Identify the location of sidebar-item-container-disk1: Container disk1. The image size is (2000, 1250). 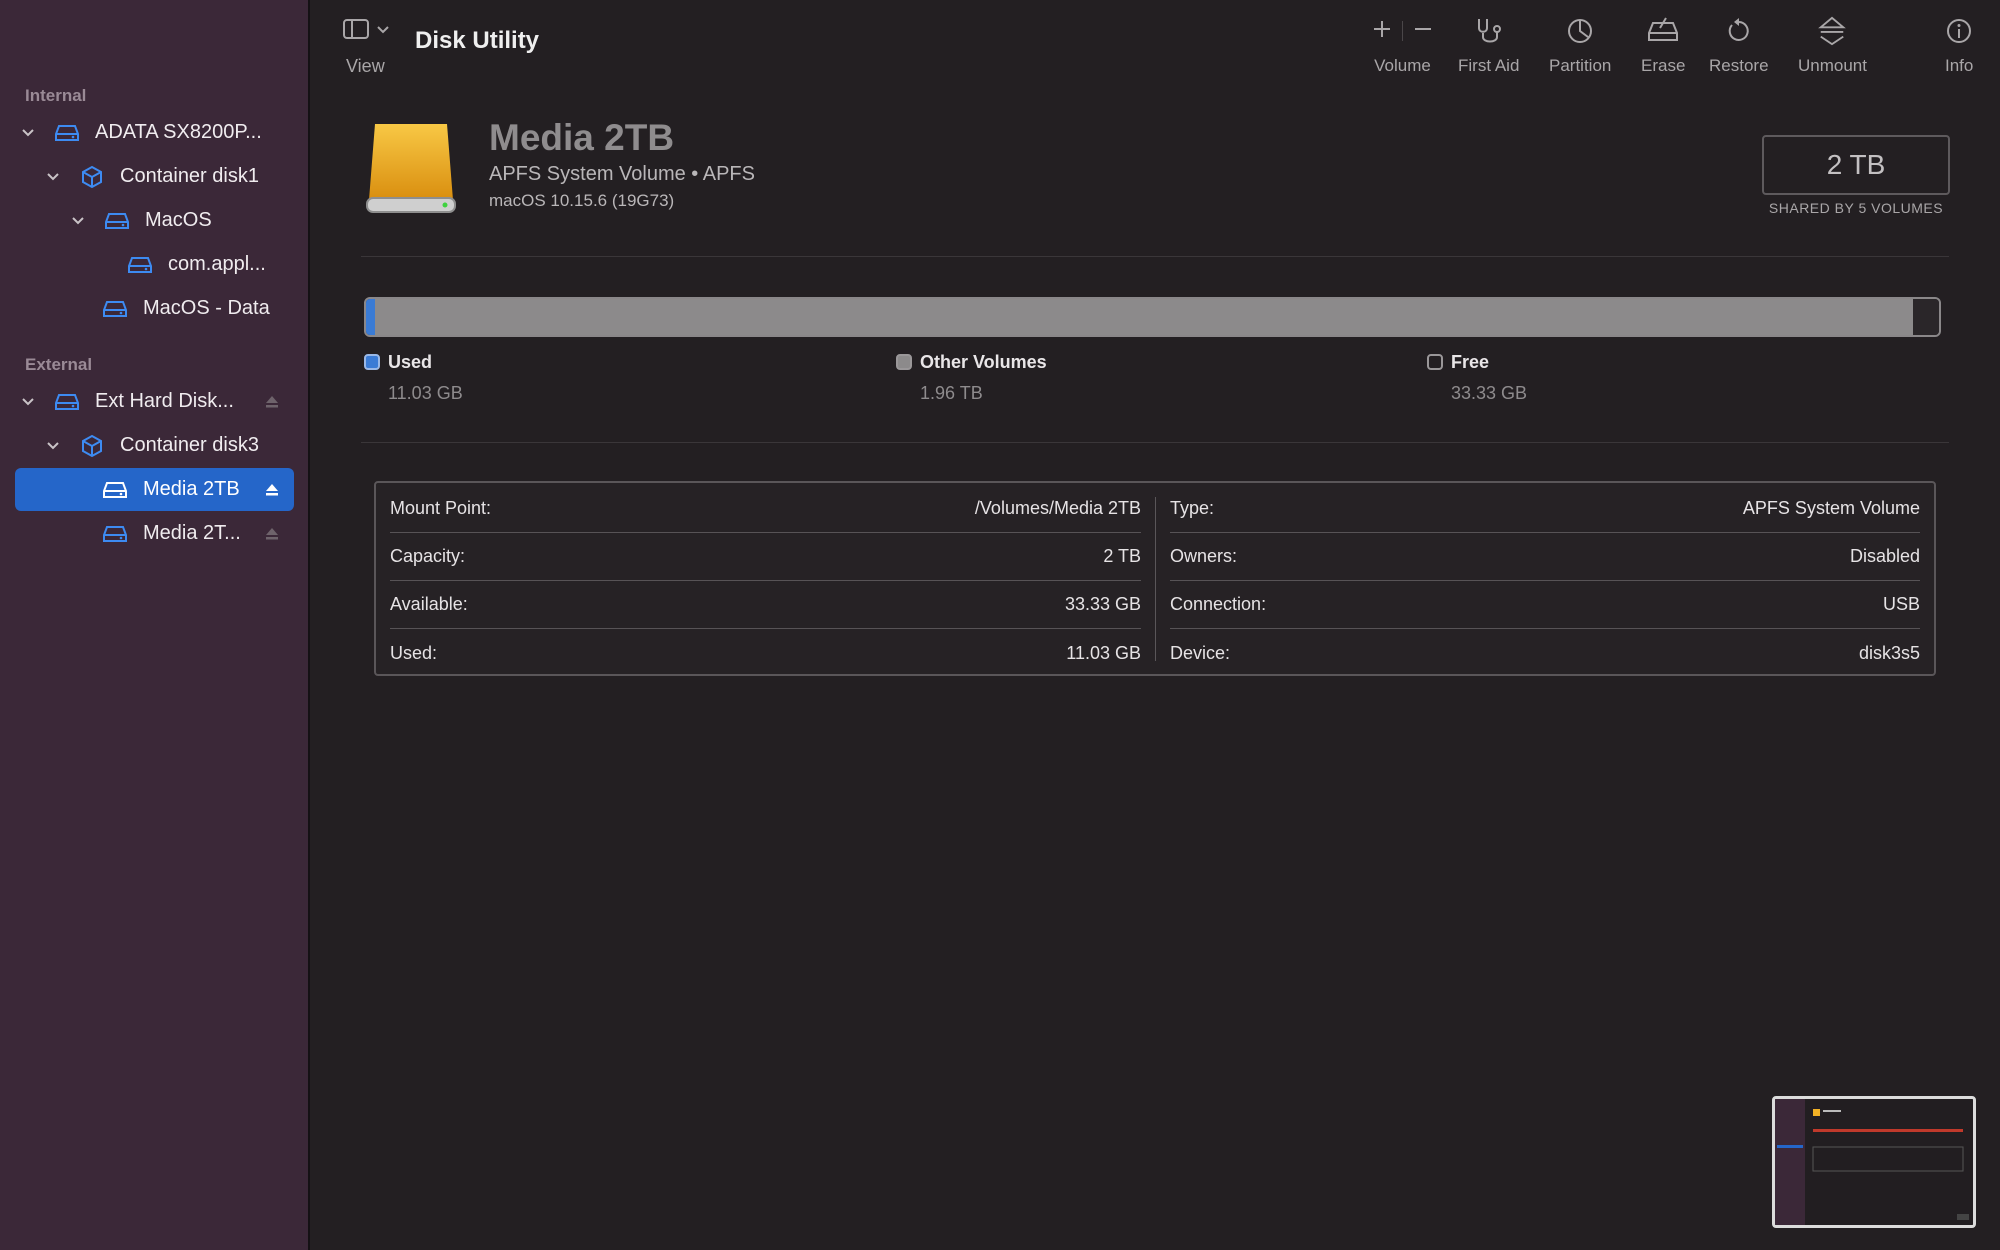
(154, 176).